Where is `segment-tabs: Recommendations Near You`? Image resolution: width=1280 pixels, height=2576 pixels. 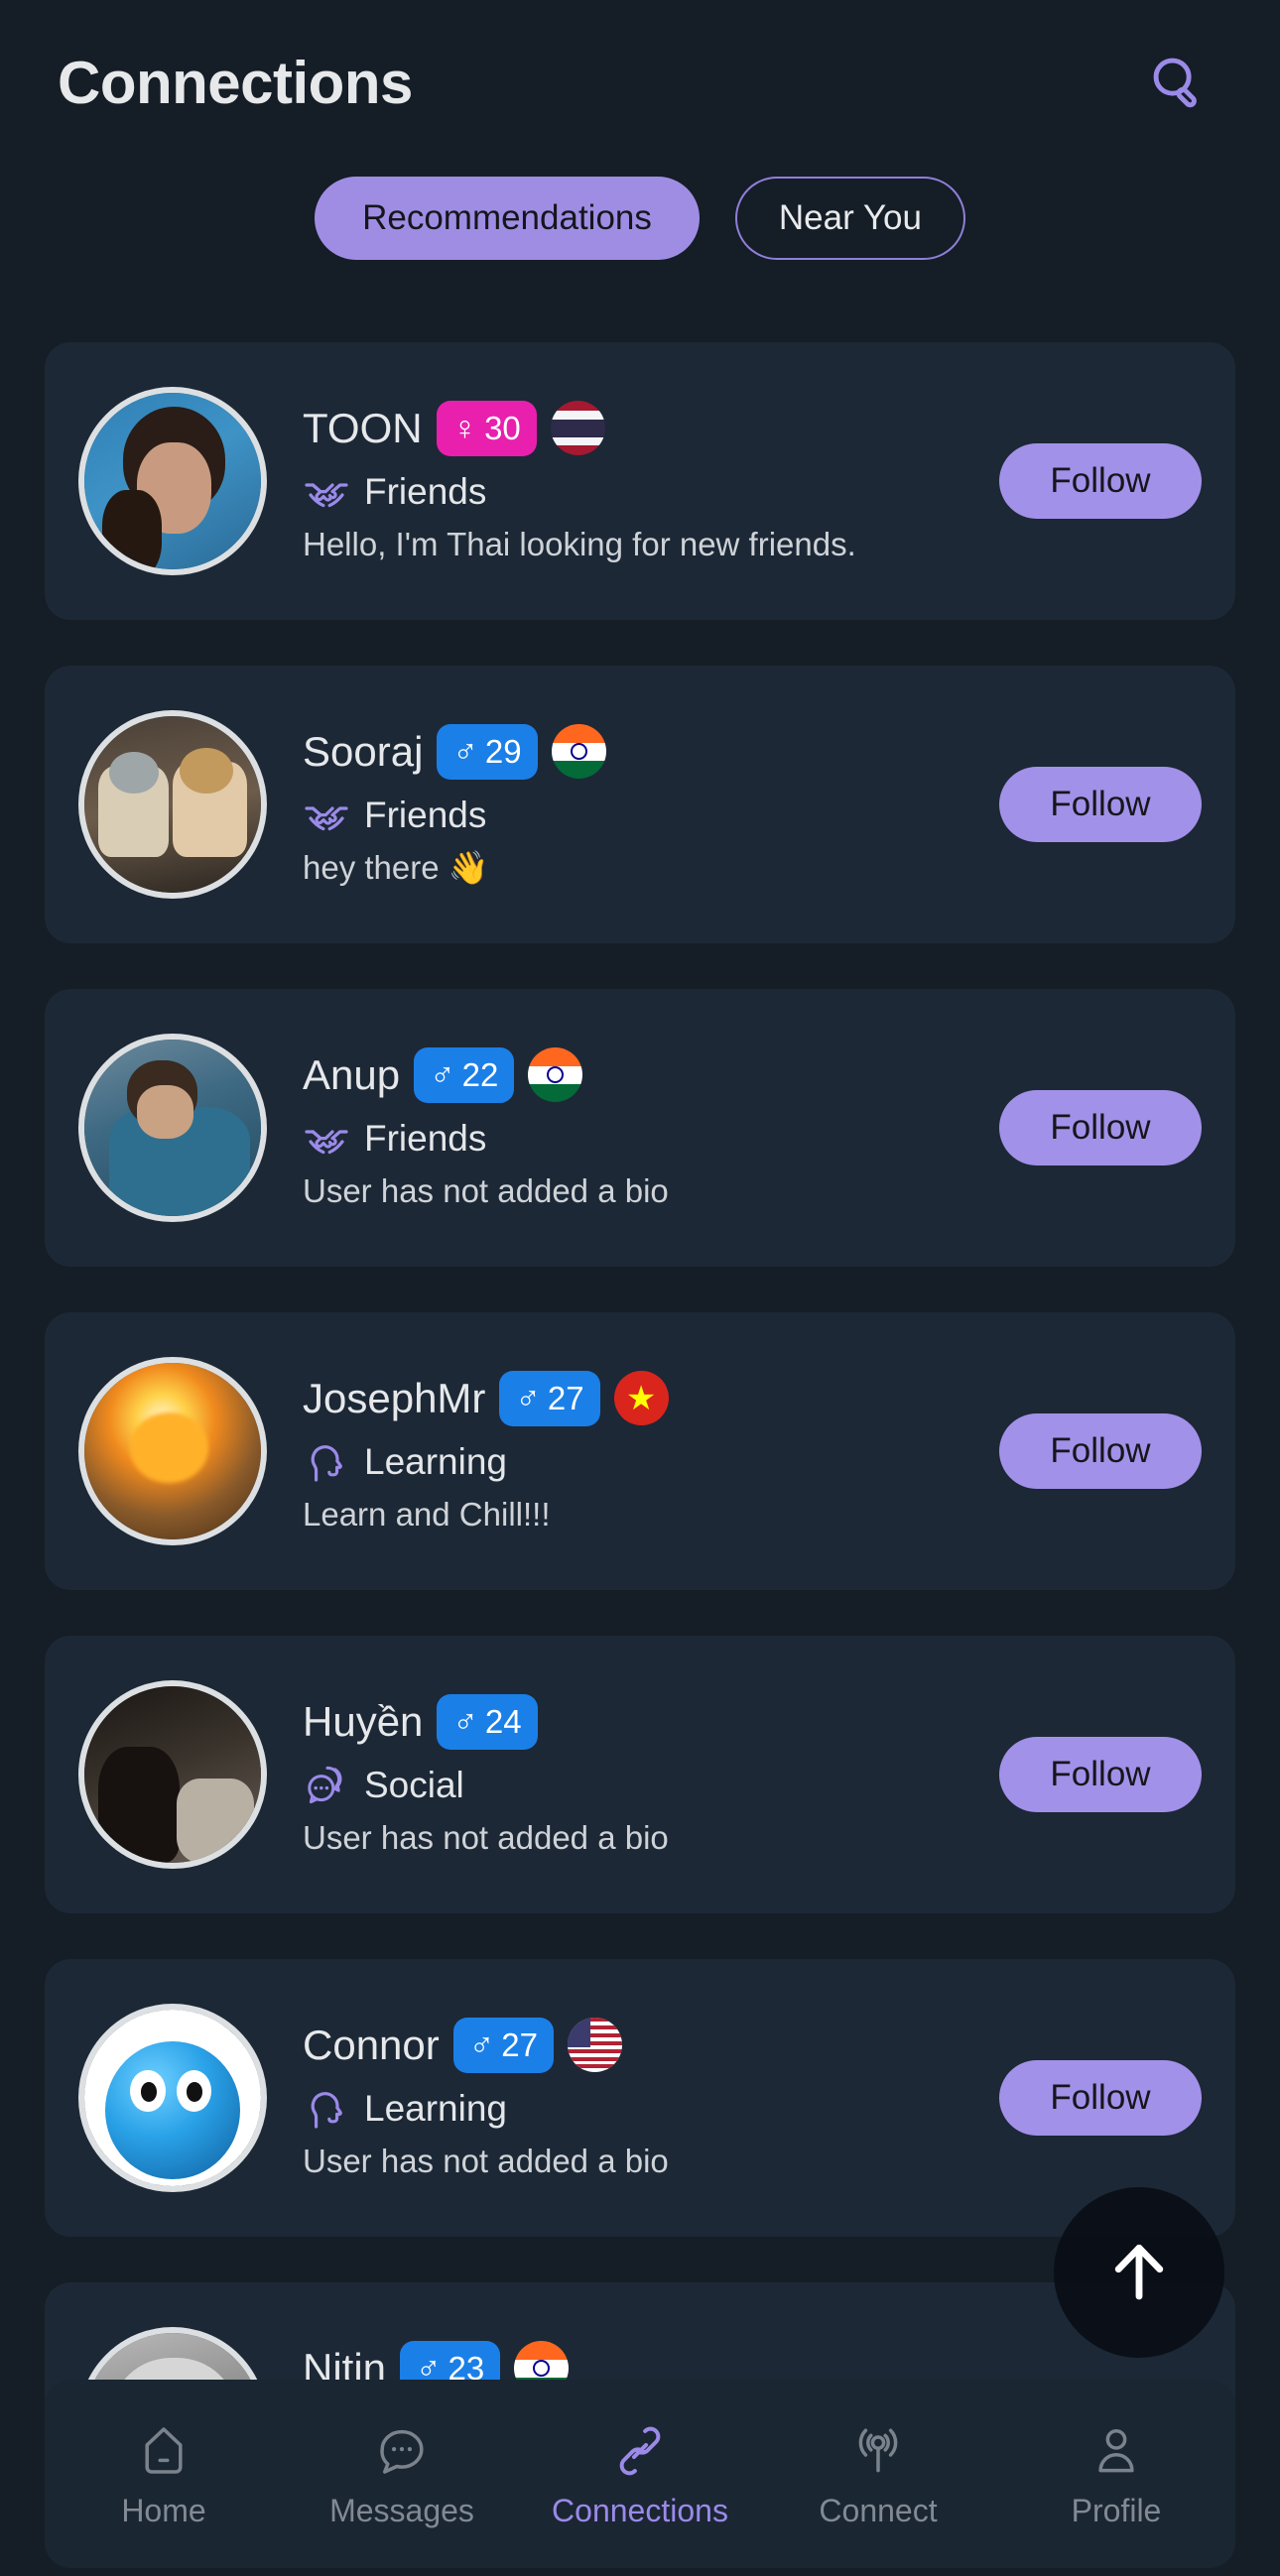 segment-tabs: Recommendations Near You is located at coordinates (640, 218).